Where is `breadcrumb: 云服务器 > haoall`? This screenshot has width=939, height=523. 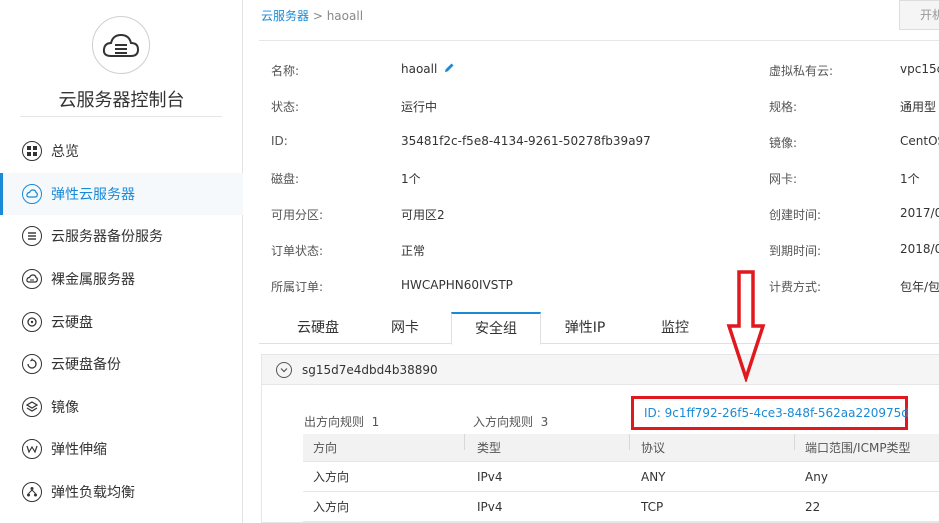
breadcrumb: 云服务器 > haoall is located at coordinates (312, 15).